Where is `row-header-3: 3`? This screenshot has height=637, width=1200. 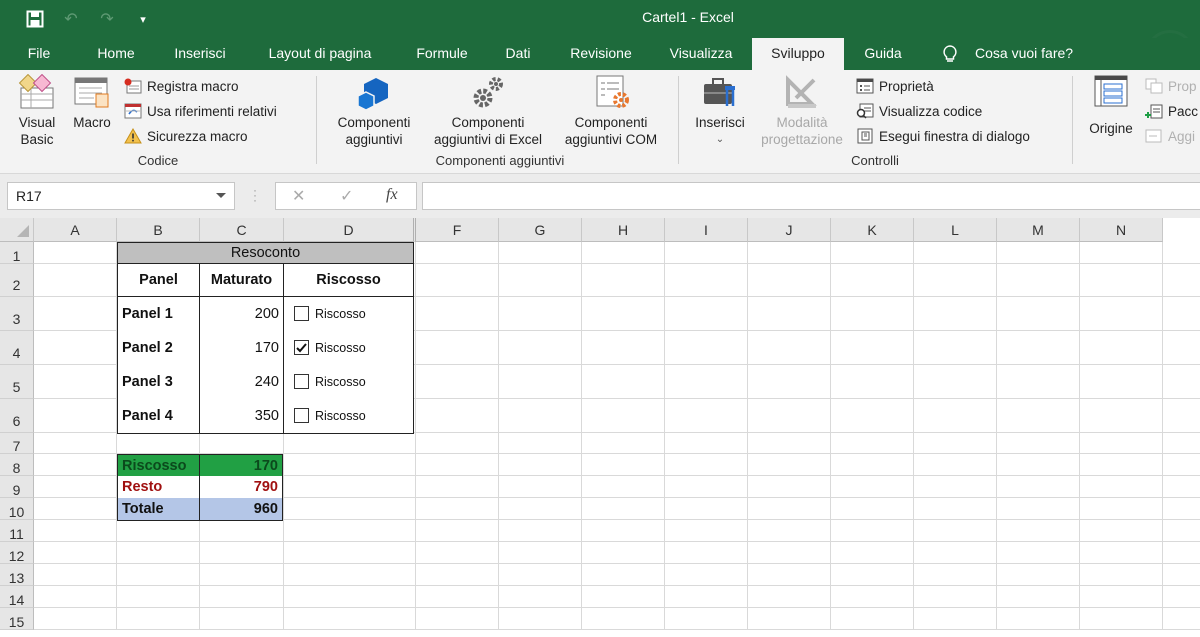 row-header-3: 3 is located at coordinates (17, 314).